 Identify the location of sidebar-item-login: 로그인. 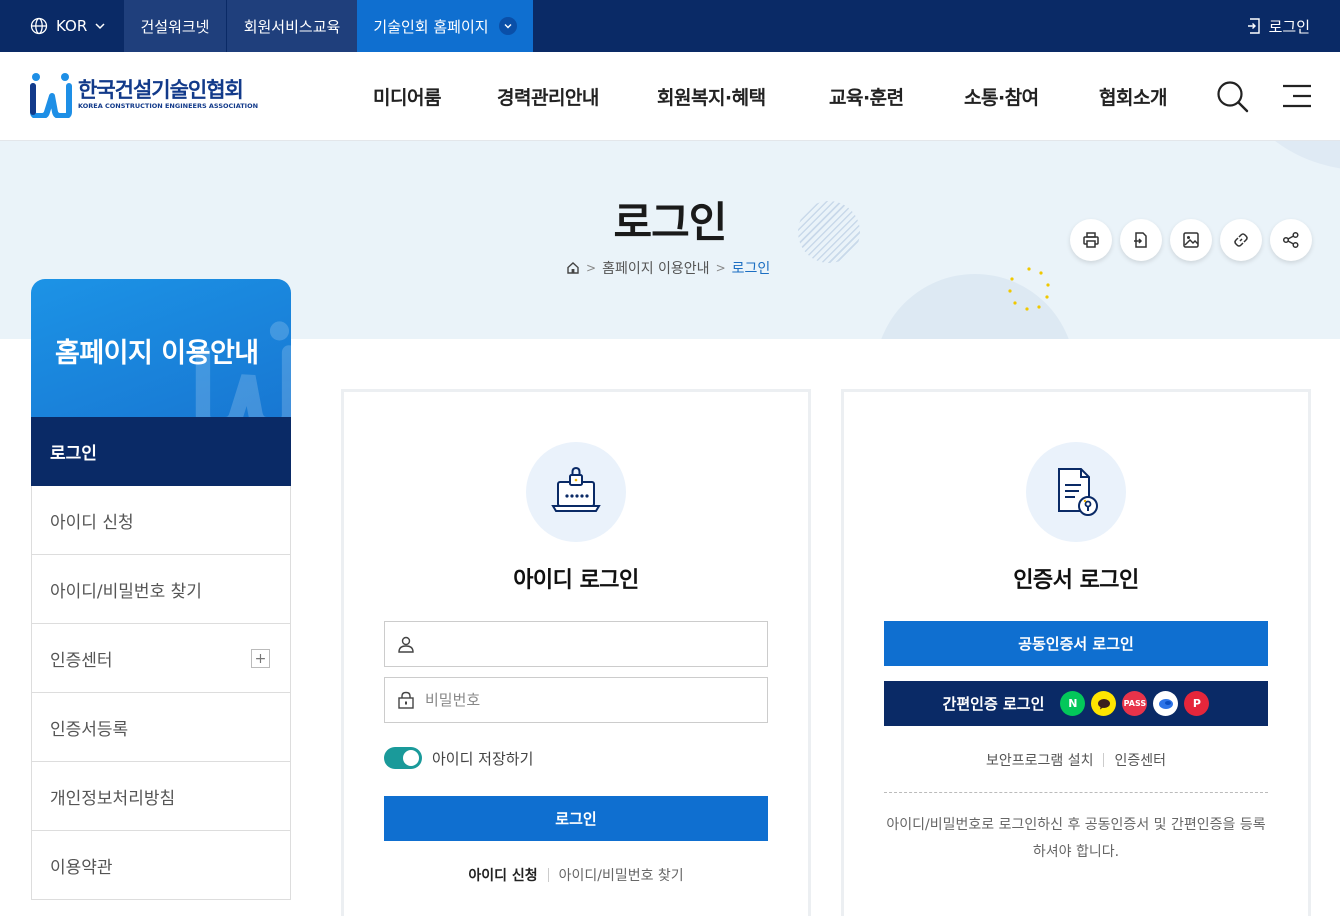
(161, 451).